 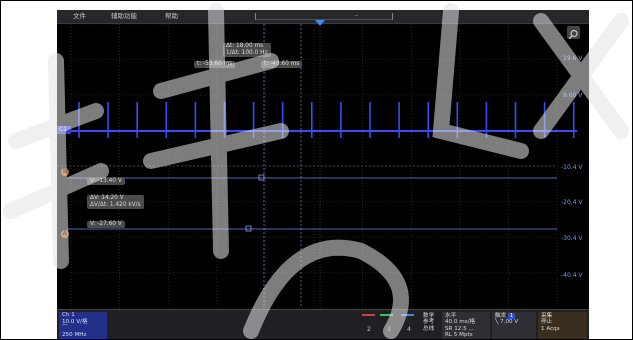 What do you see at coordinates (573, 95) in the screenshot?
I see `vscale-label: 9.60 V` at bounding box center [573, 95].